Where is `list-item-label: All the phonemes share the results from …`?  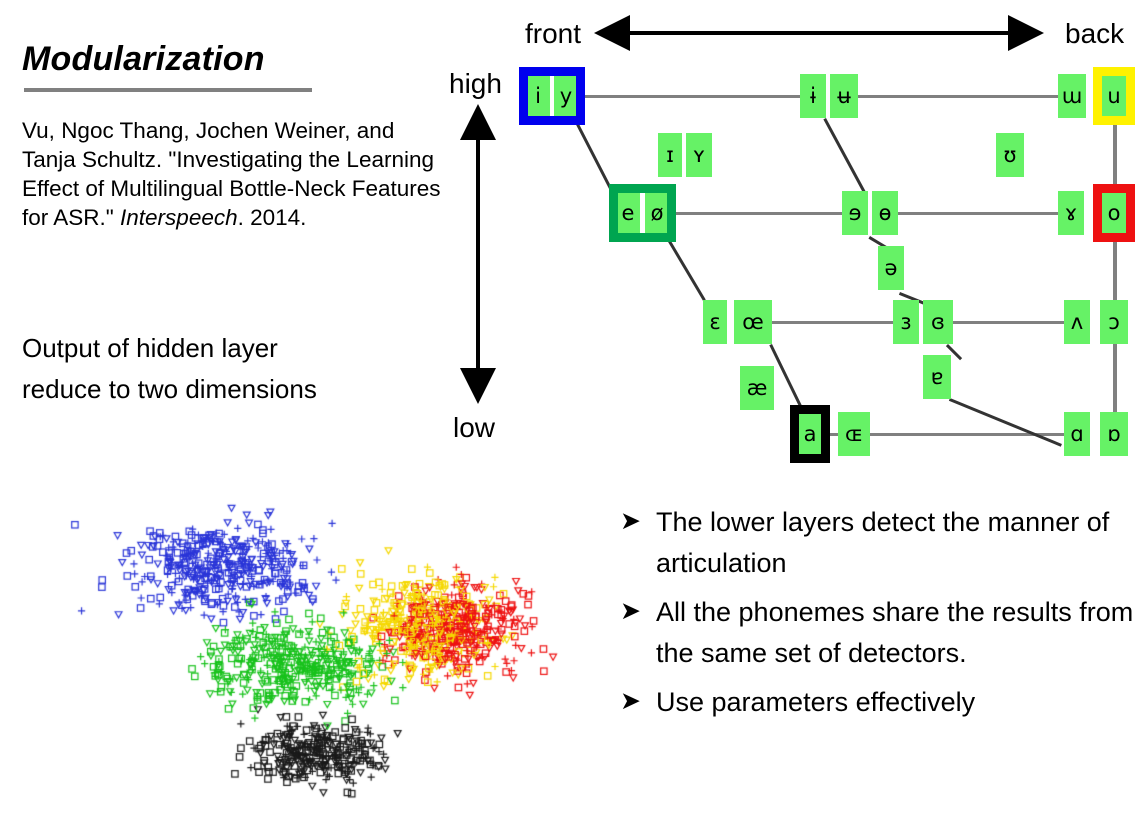
list-item-label: All the phonemes share the results from … is located at coordinates (895, 632).